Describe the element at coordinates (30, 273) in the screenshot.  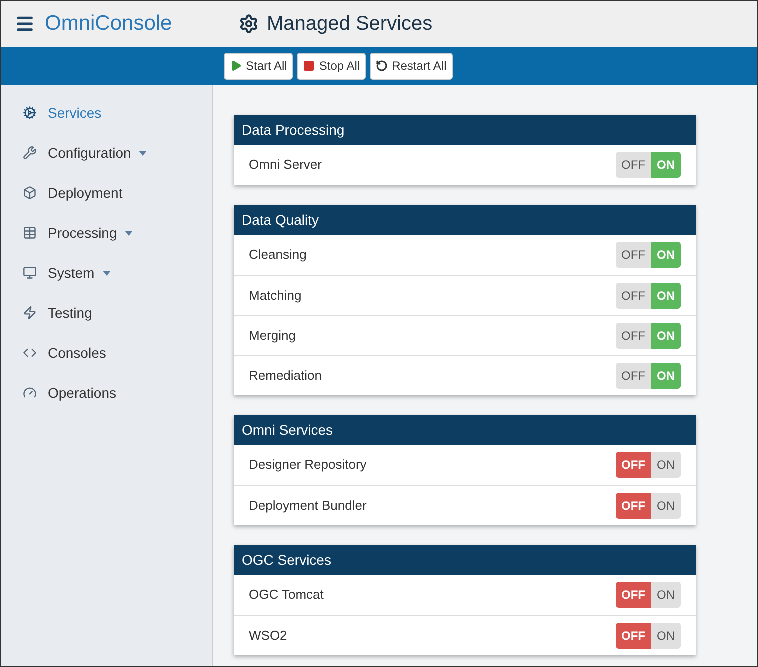
I see `monitor-icon` at that location.